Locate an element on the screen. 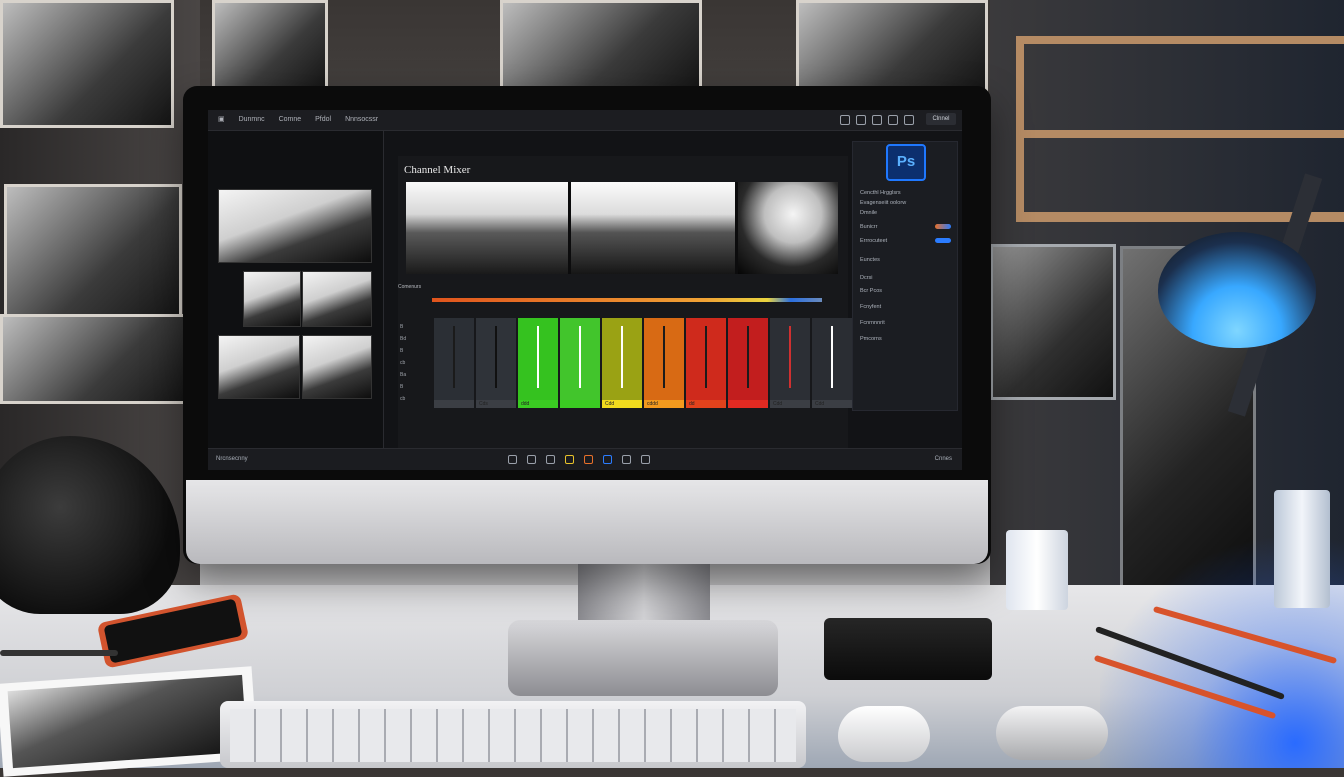  keyboard is located at coordinates (513, 734).